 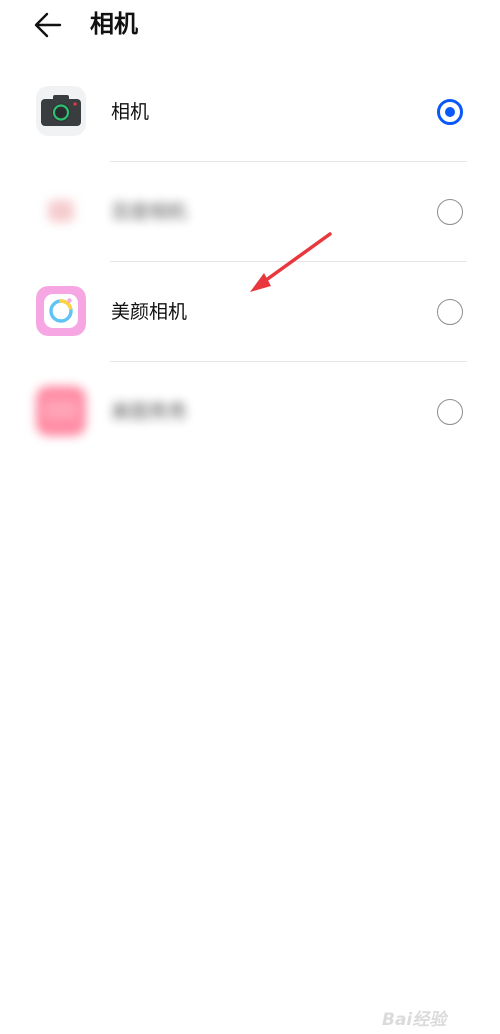 What do you see at coordinates (414, 1020) in the screenshot?
I see `watermark-text: Bai经验` at bounding box center [414, 1020].